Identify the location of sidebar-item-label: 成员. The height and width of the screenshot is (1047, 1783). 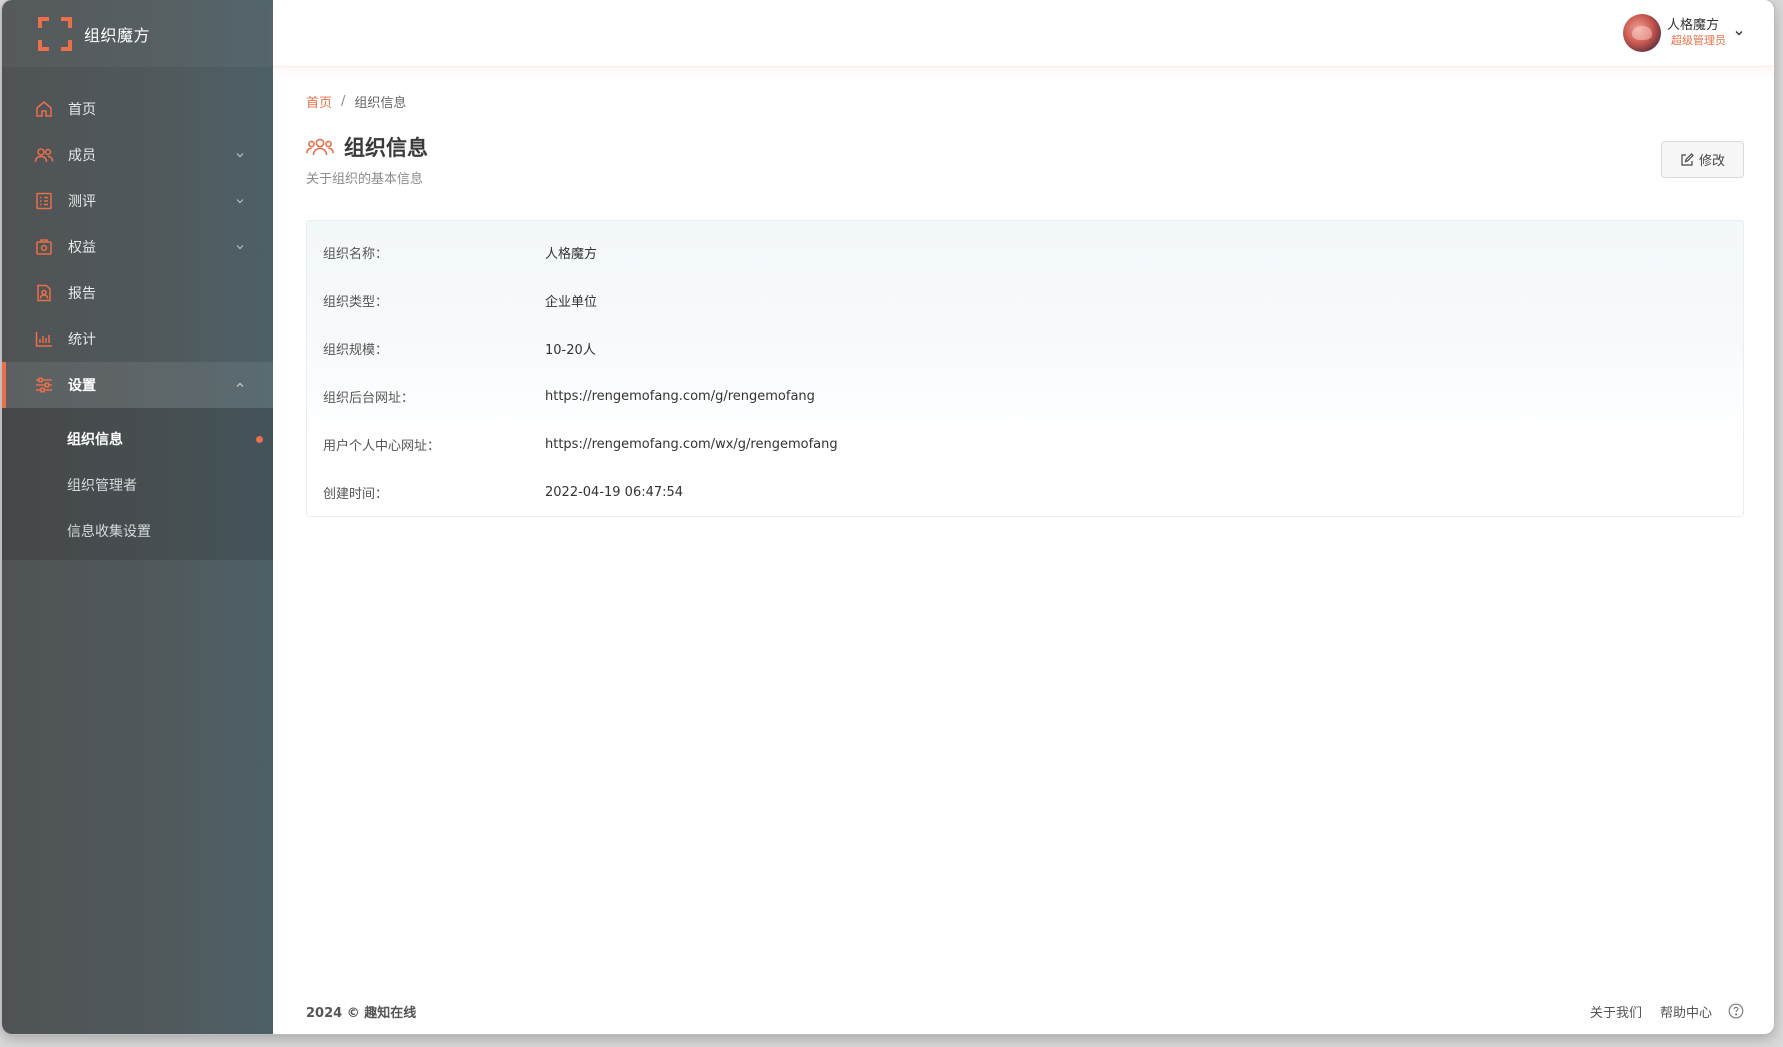
(82, 156).